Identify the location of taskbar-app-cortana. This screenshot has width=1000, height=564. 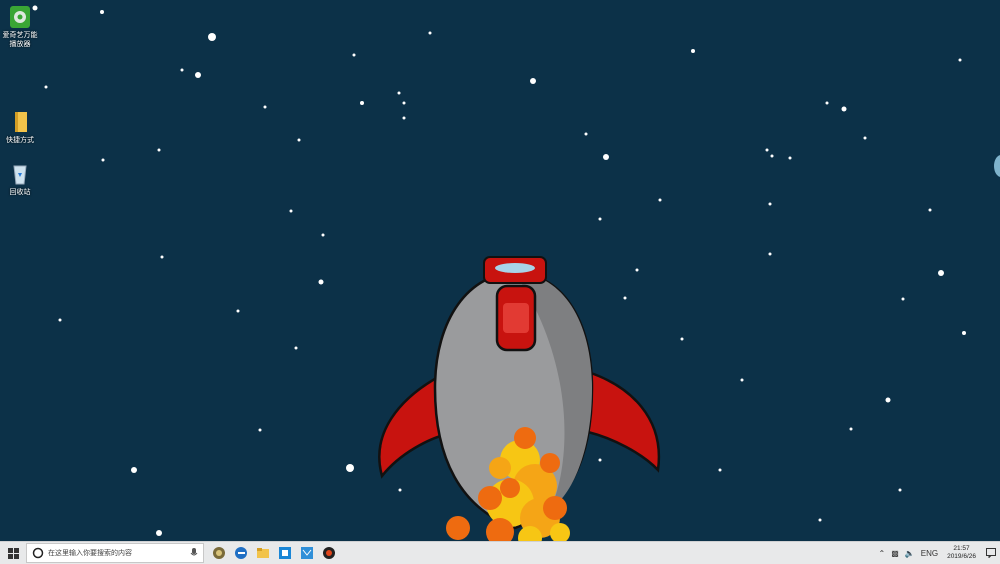
(219, 553).